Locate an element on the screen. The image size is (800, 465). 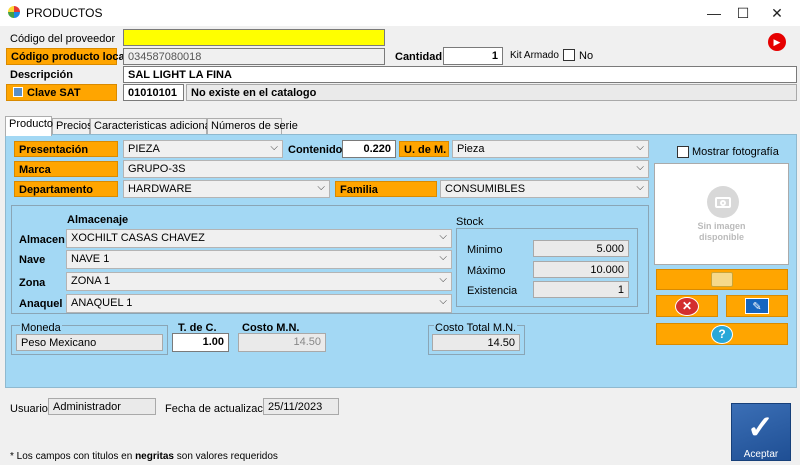
nave-label: Nave is located at coordinates (32, 260).